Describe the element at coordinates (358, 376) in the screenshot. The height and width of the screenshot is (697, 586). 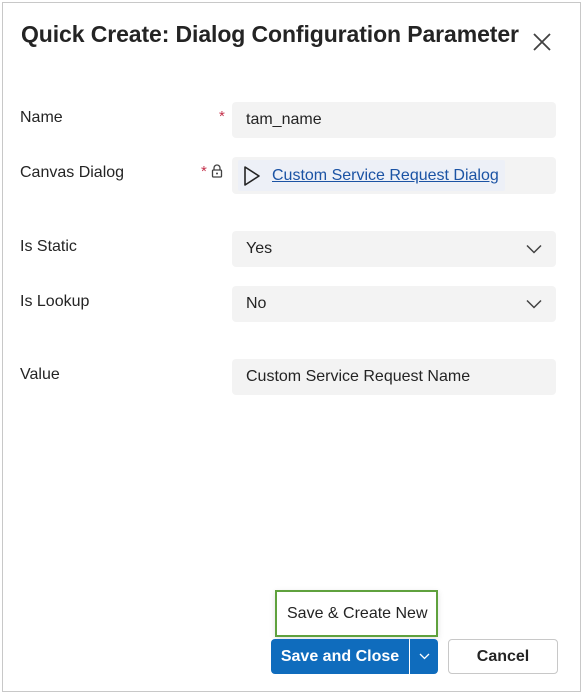
I see `value-text: Custom Service Request Name` at that location.